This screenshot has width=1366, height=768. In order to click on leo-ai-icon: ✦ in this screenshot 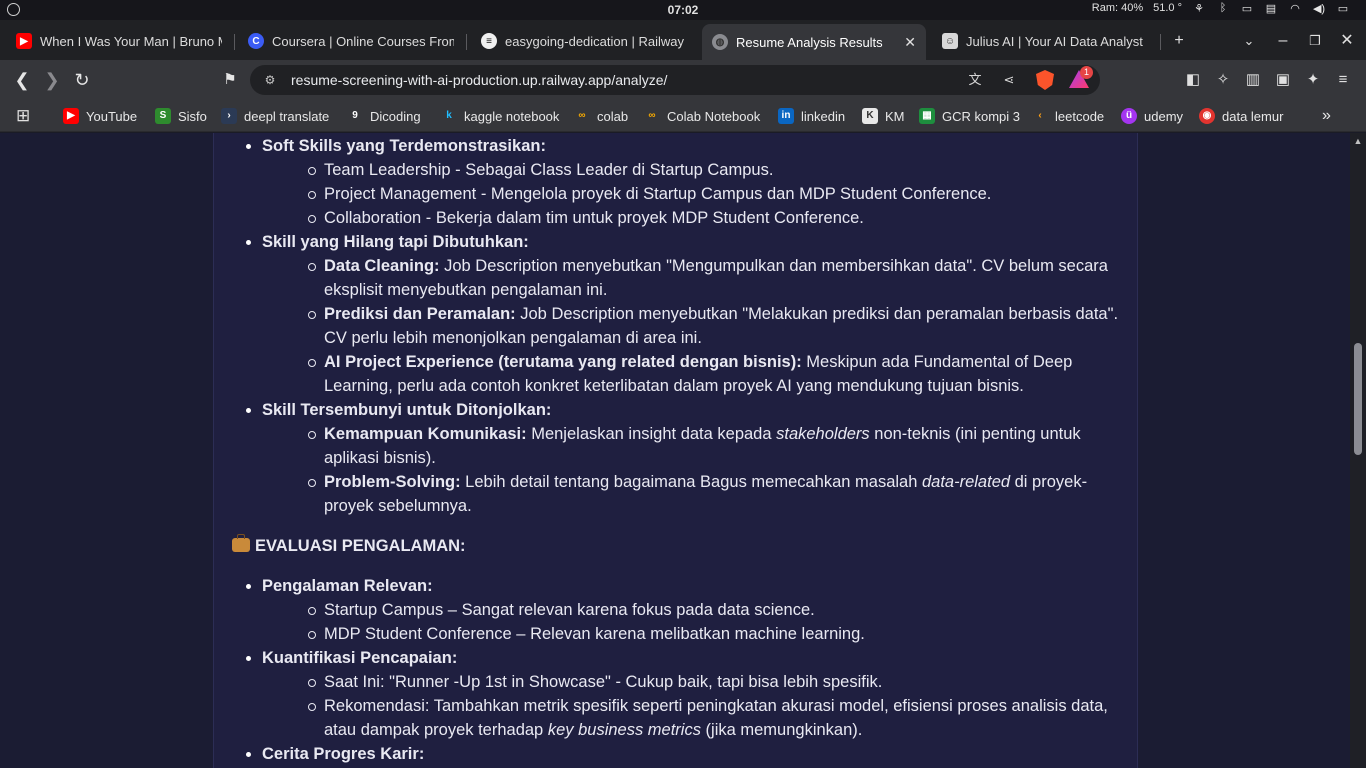, I will do `click(1313, 80)`.